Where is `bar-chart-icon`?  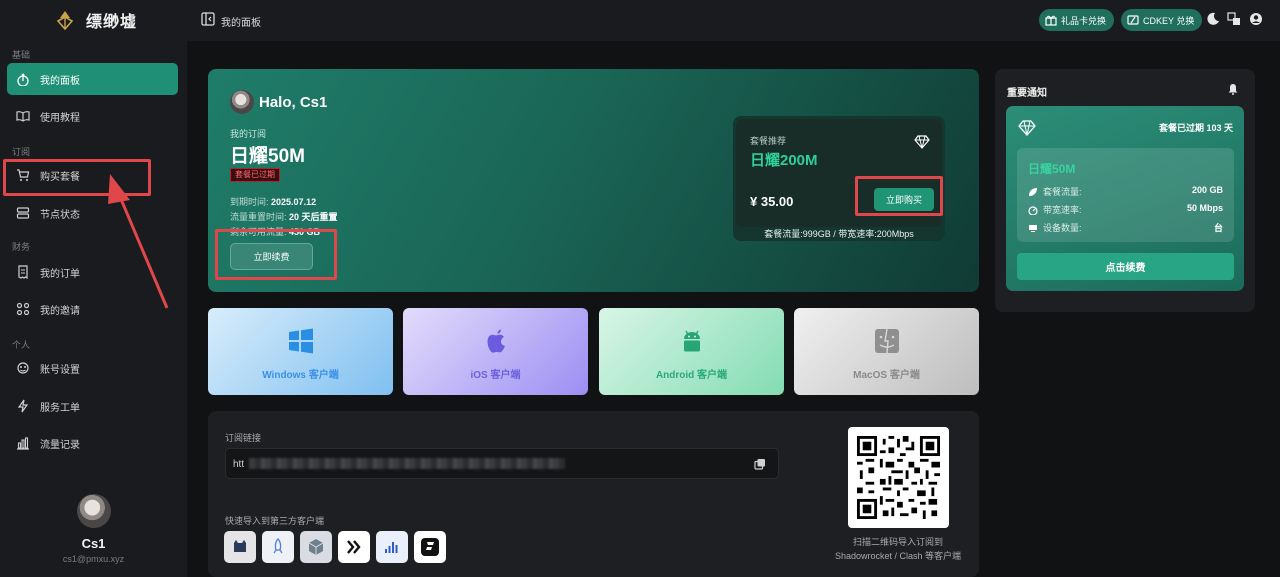
bar-chart-icon is located at coordinates (23, 443).